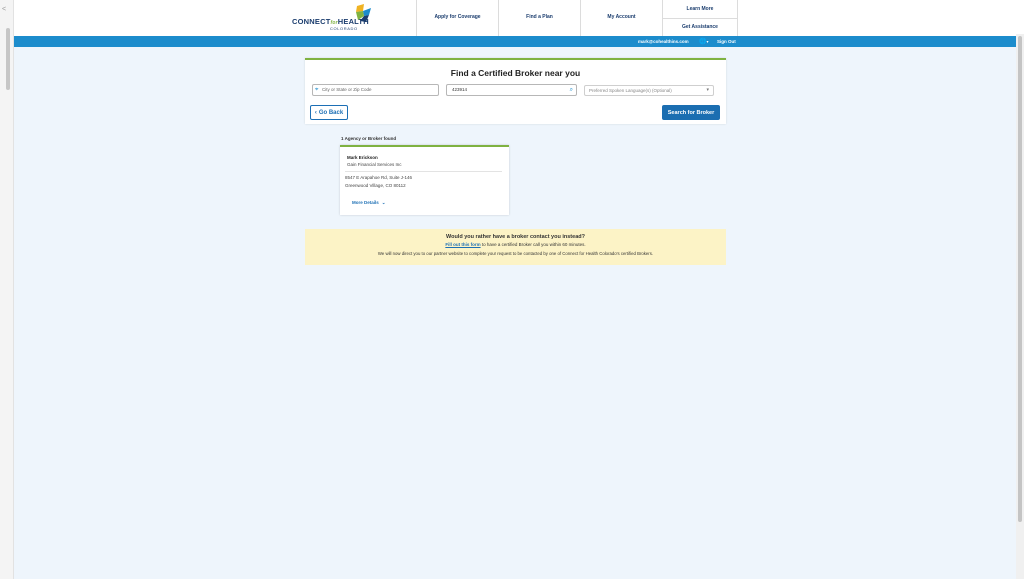  What do you see at coordinates (369, 138) in the screenshot?
I see `result-count: 1 Agency or Broker found` at bounding box center [369, 138].